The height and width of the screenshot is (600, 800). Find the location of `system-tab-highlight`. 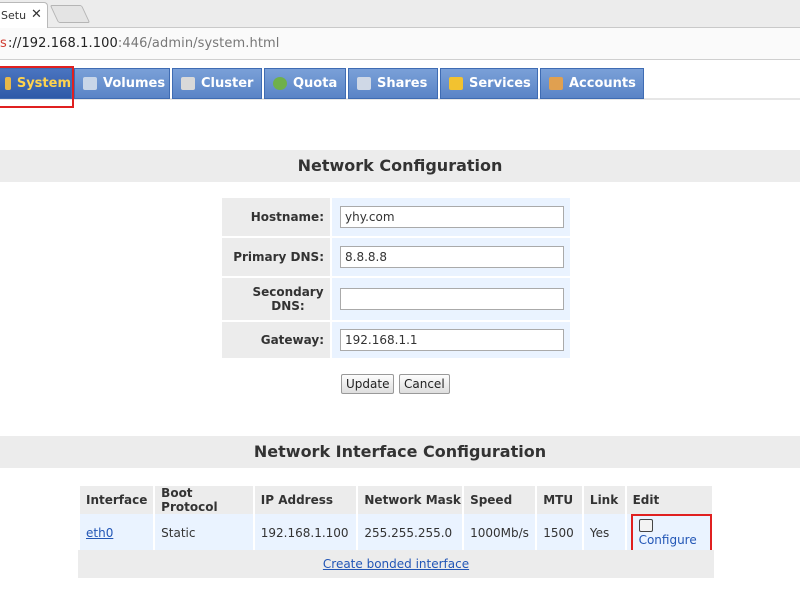

system-tab-highlight is located at coordinates (37, 87).